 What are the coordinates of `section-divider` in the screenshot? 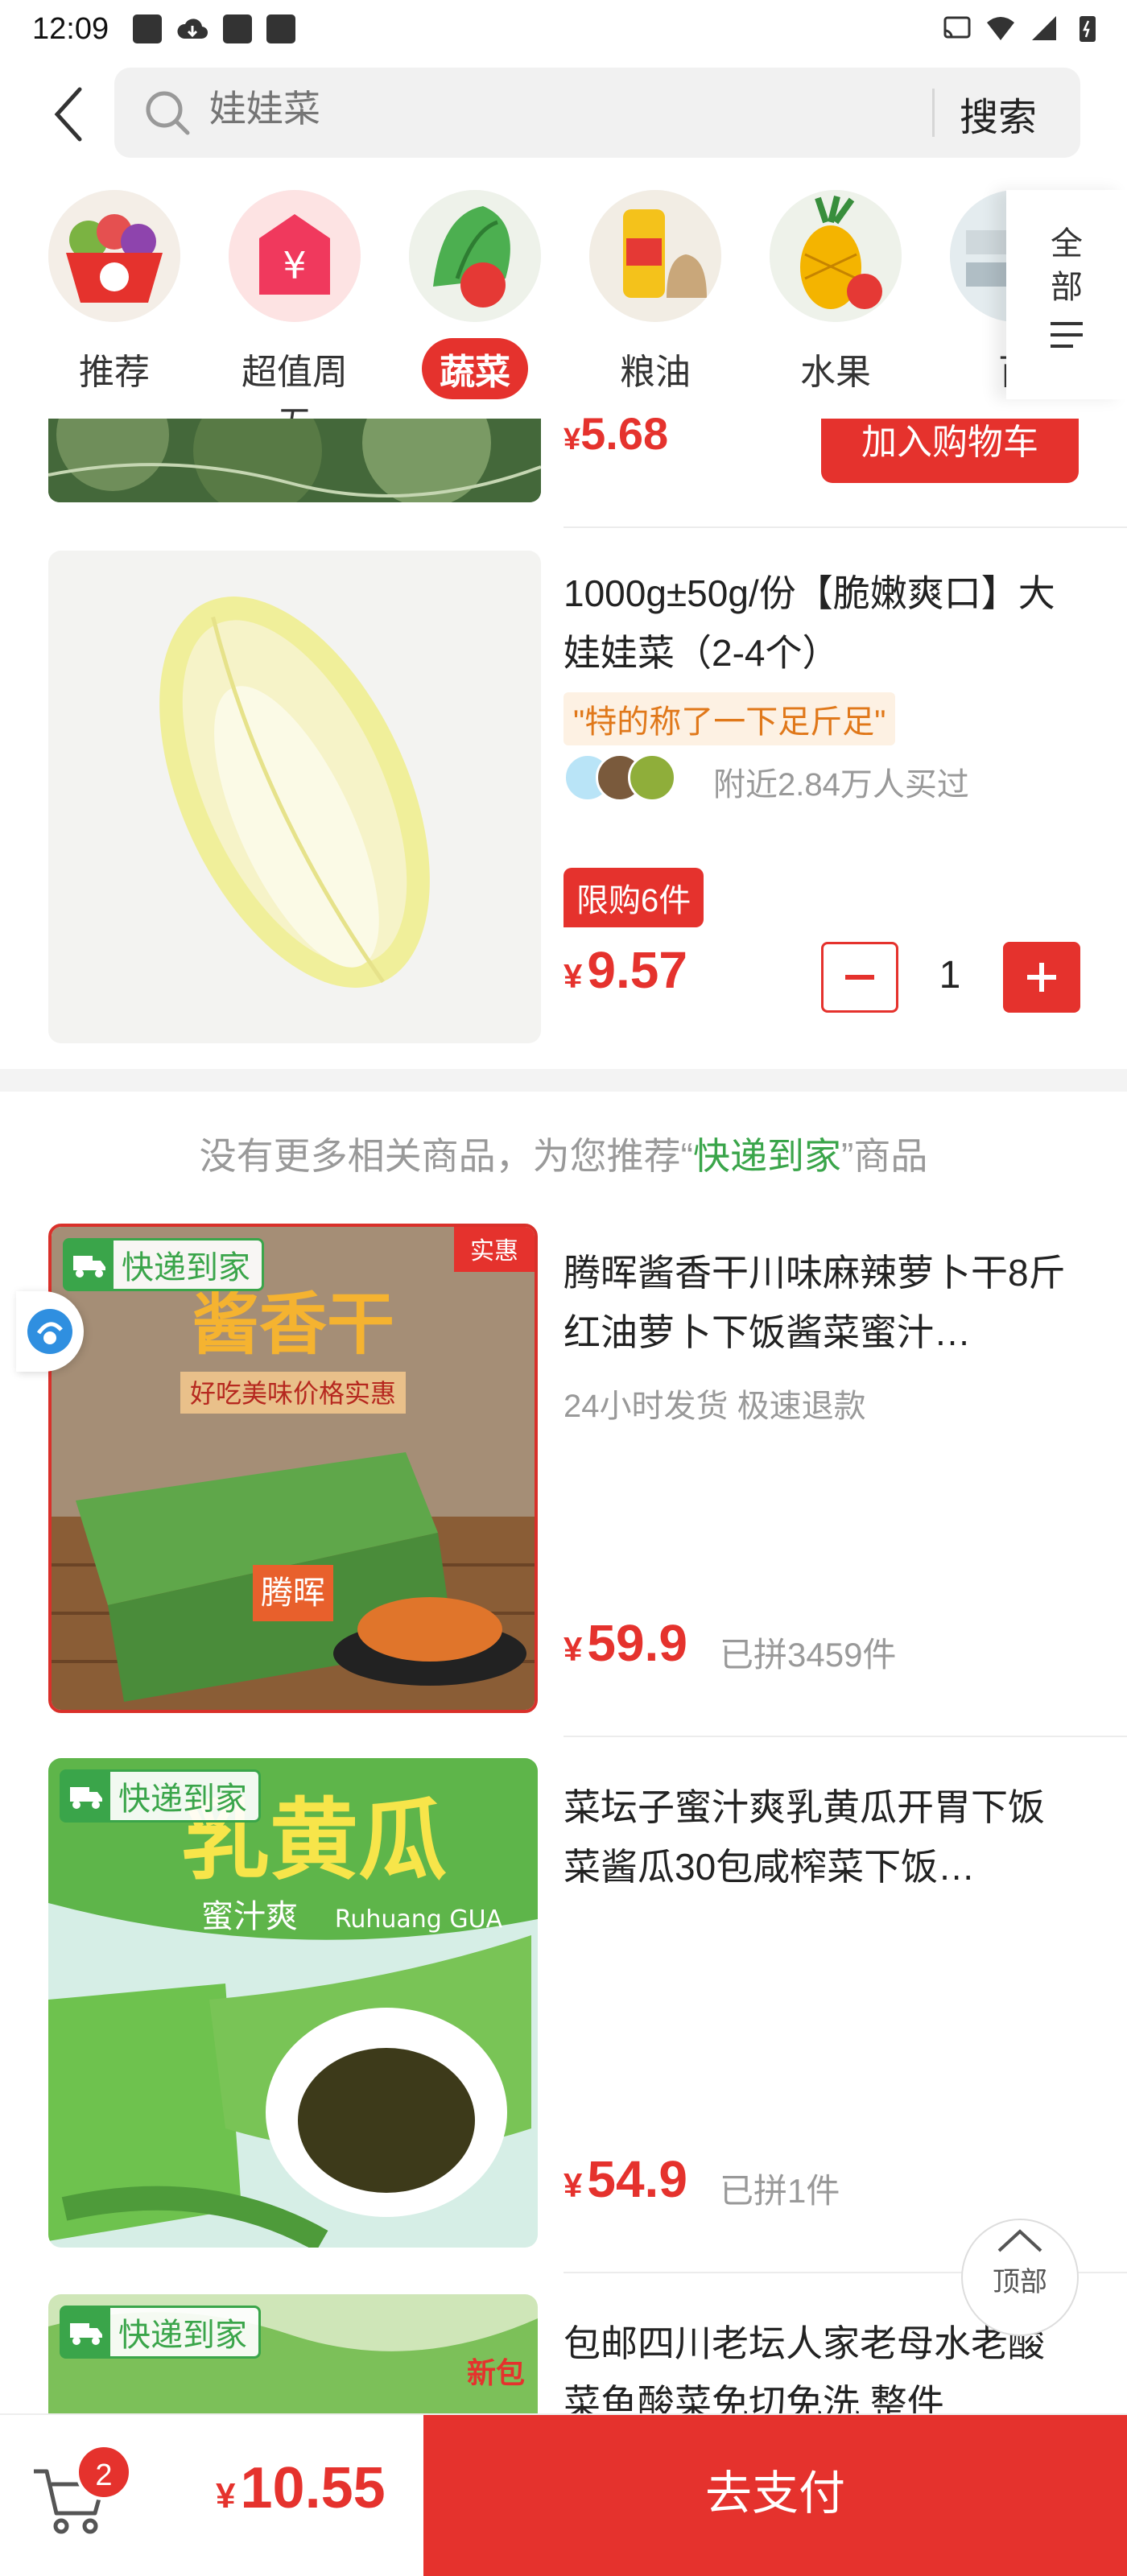 It's located at (563, 1080).